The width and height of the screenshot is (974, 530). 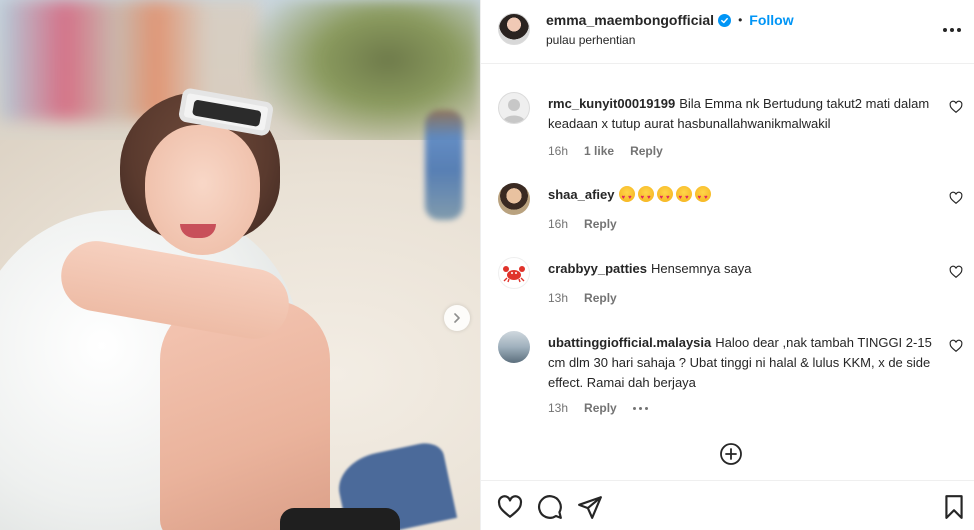 What do you see at coordinates (550, 507) in the screenshot?
I see `comment-icon` at bounding box center [550, 507].